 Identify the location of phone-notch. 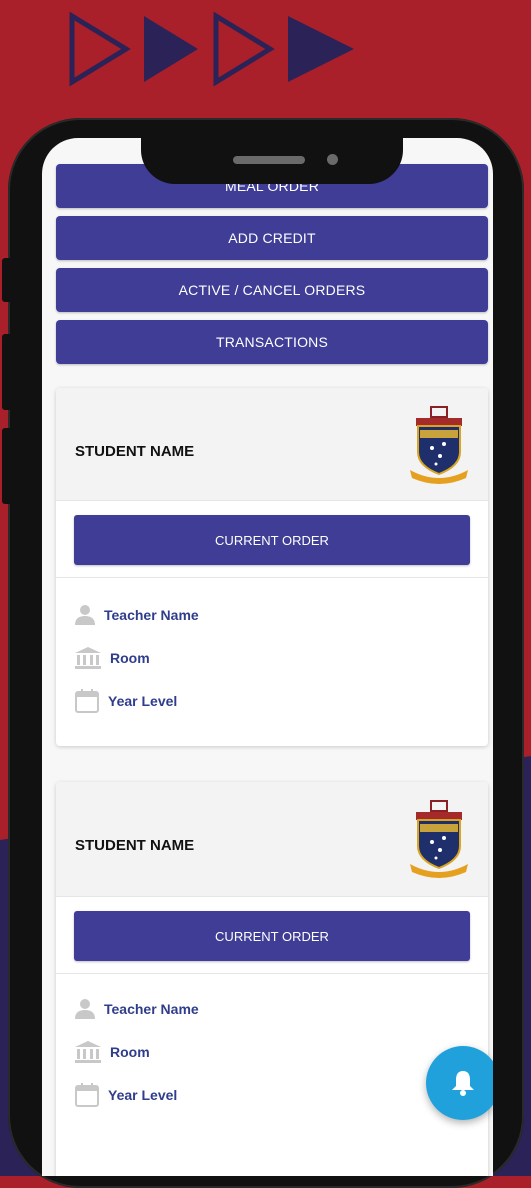
(272, 159).